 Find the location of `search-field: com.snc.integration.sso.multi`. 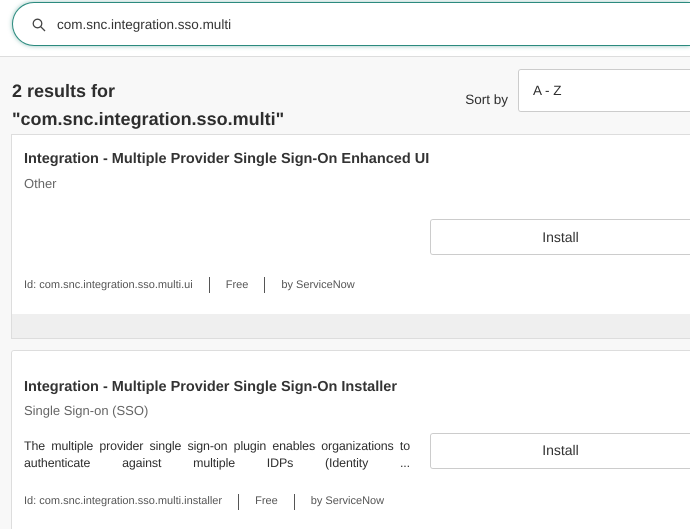

search-field: com.snc.integration.sso.multi is located at coordinates (351, 24).